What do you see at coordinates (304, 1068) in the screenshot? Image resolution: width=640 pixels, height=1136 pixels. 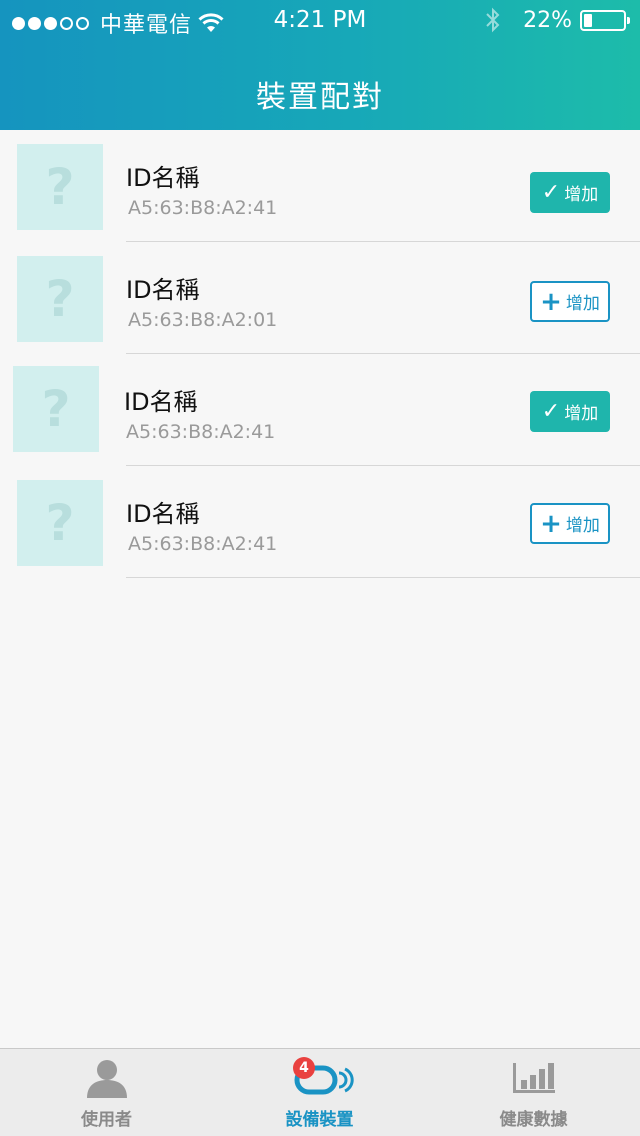 I see `device-count-badge: 4` at bounding box center [304, 1068].